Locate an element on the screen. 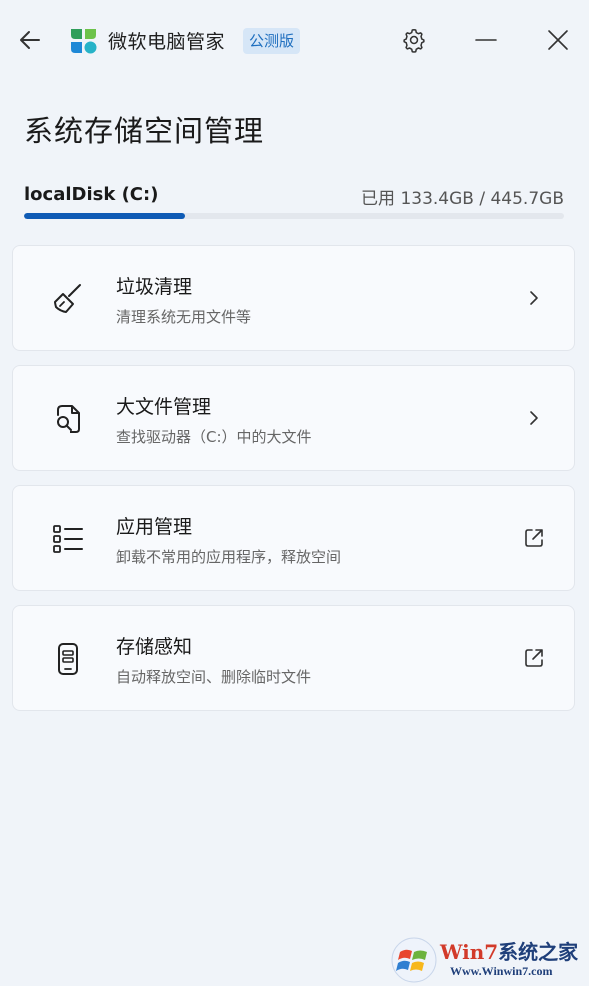 This screenshot has width=589, height=986. card-app-management: 应用管理 卸载不常用的应用程序，释放空间 is located at coordinates (293, 538).